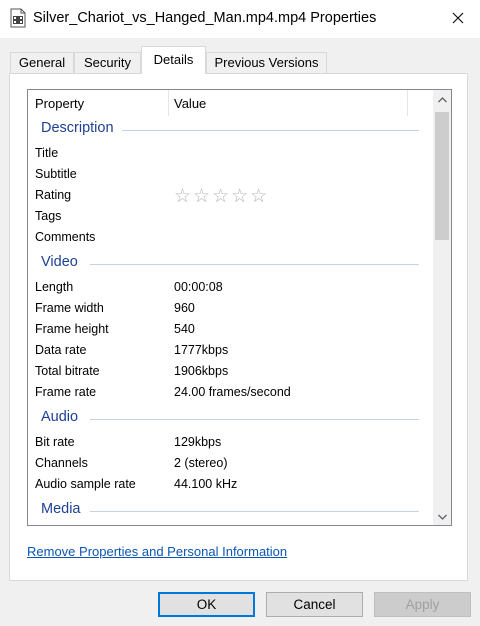 The image size is (480, 626). I want to click on group-audio: Audio, so click(230, 419).